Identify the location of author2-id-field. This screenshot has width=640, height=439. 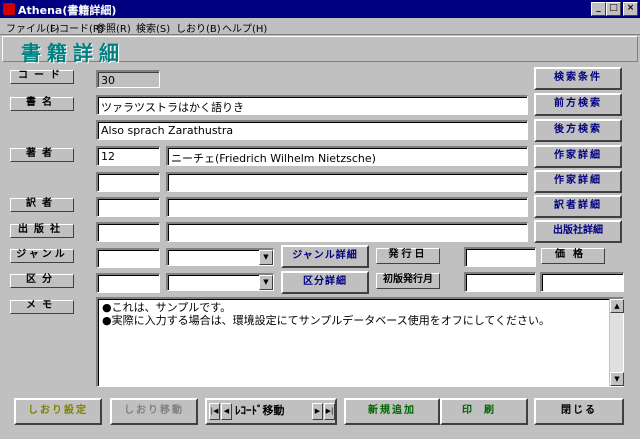
(128, 182).